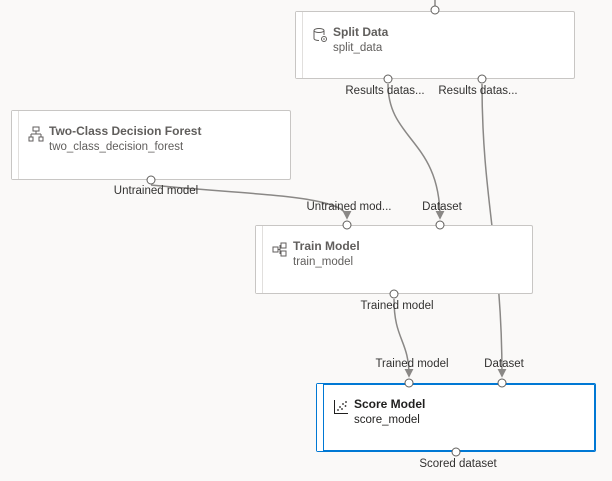  What do you see at coordinates (394, 294) in the screenshot?
I see `train-model-output-port` at bounding box center [394, 294].